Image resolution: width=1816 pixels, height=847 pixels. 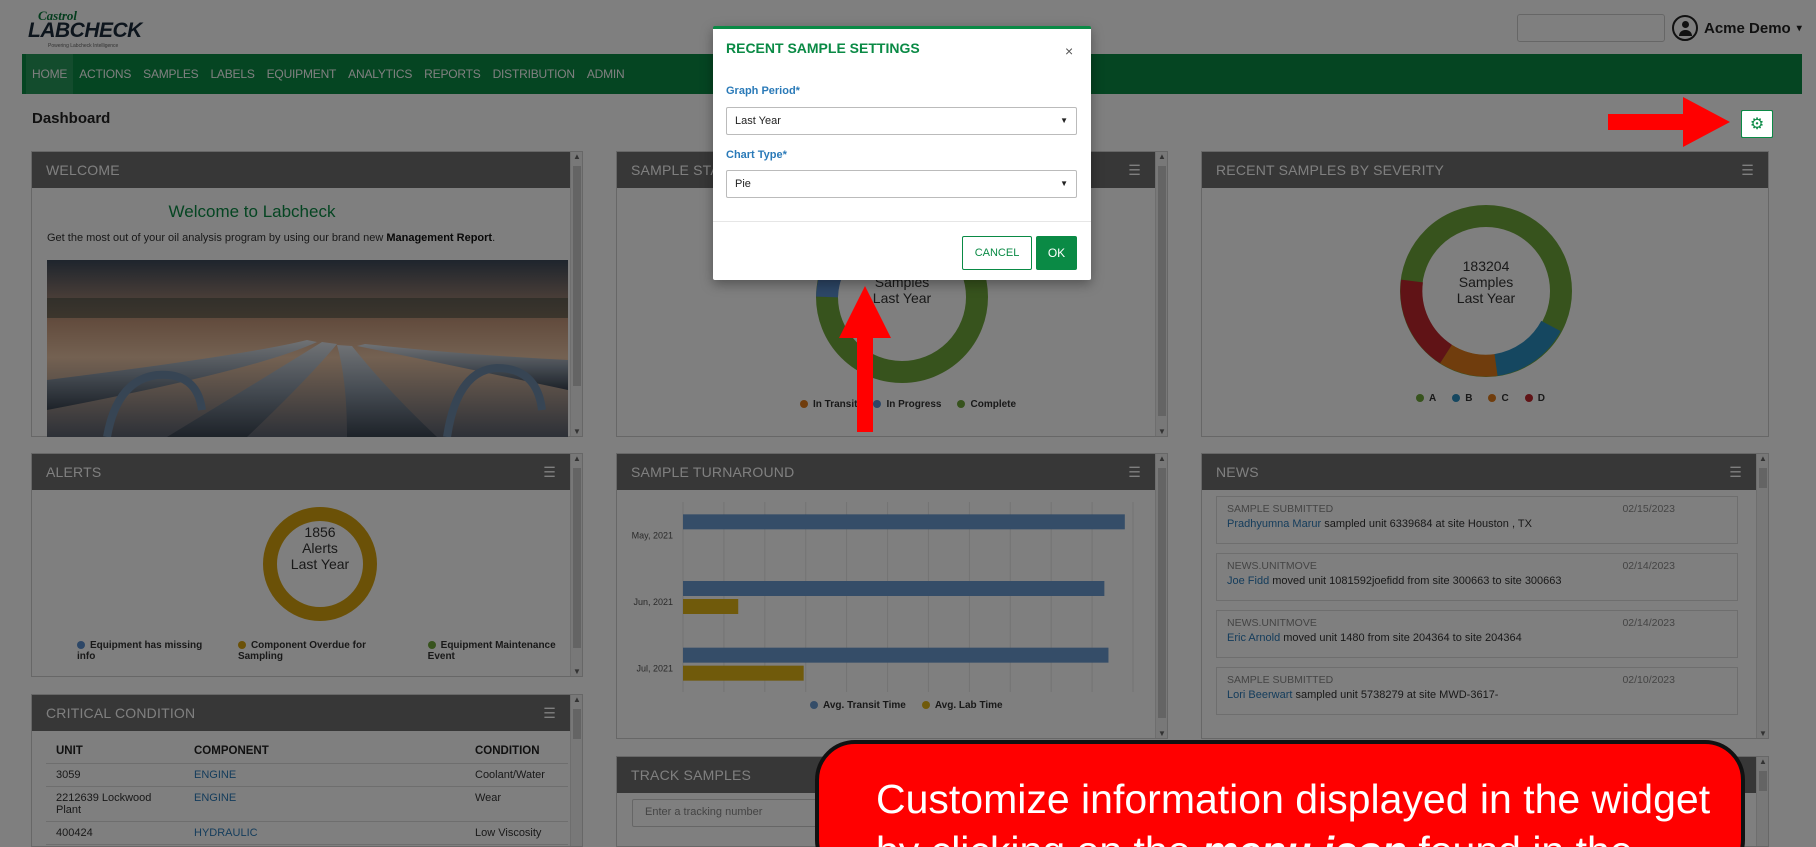 I want to click on graph-period-label: Graph Period*, so click(x=763, y=91).